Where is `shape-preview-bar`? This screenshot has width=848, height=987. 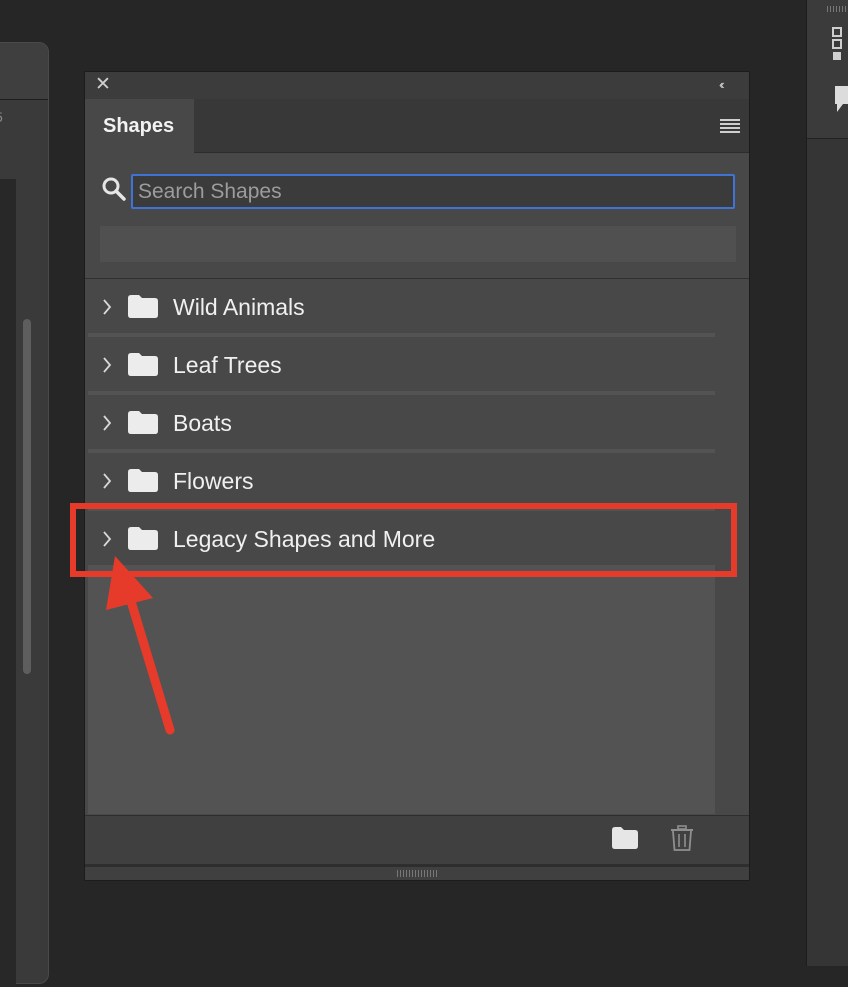
shape-preview-bar is located at coordinates (418, 244).